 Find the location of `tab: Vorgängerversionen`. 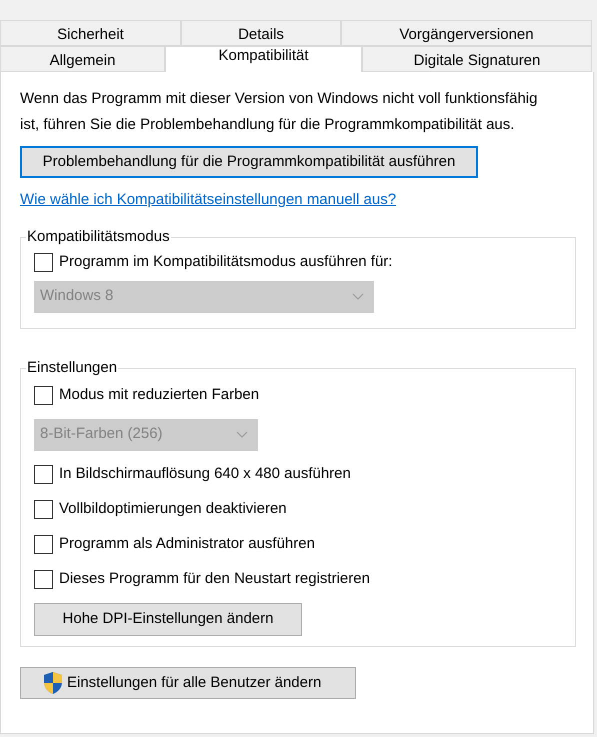

tab: Vorgängerversionen is located at coordinates (466, 33).